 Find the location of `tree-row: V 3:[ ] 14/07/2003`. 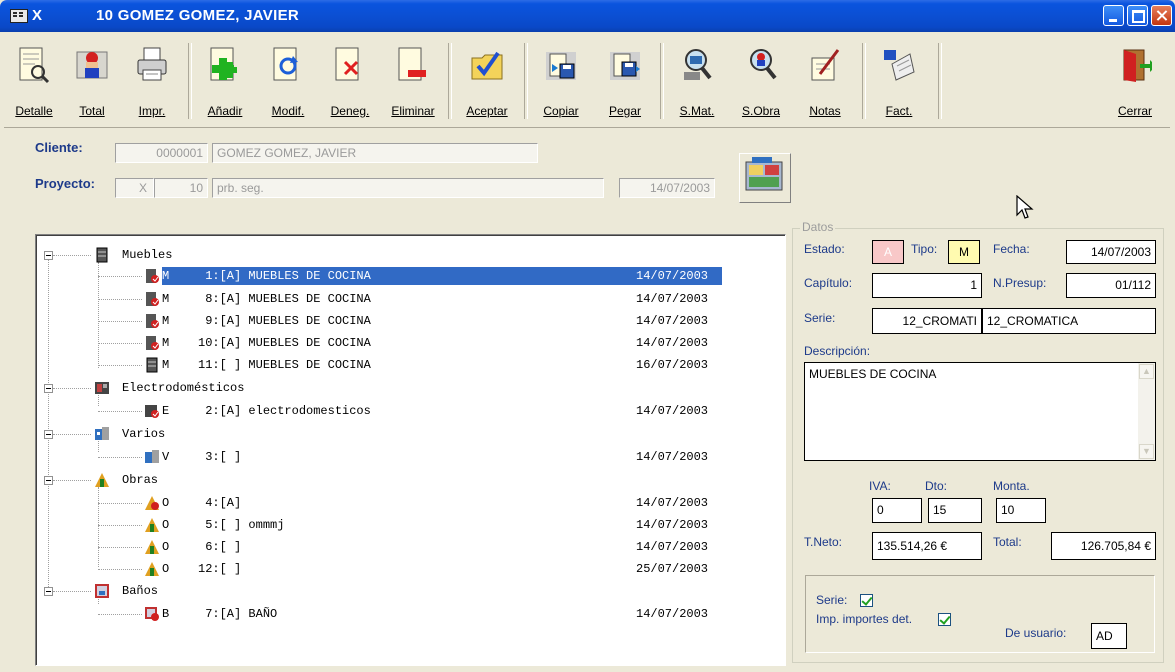

tree-row: V 3:[ ] 14/07/2003 is located at coordinates (442, 457).